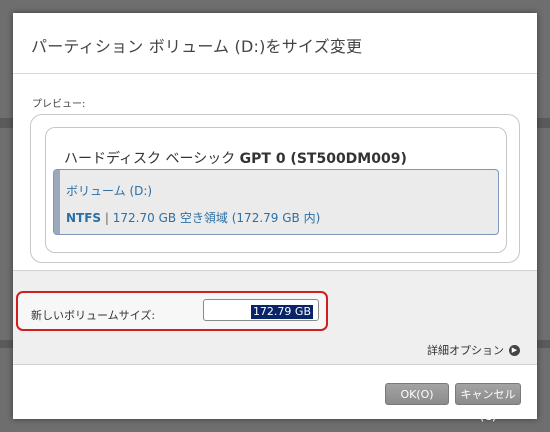  I want to click on volume-name: ボリューム (D:), so click(109, 191).